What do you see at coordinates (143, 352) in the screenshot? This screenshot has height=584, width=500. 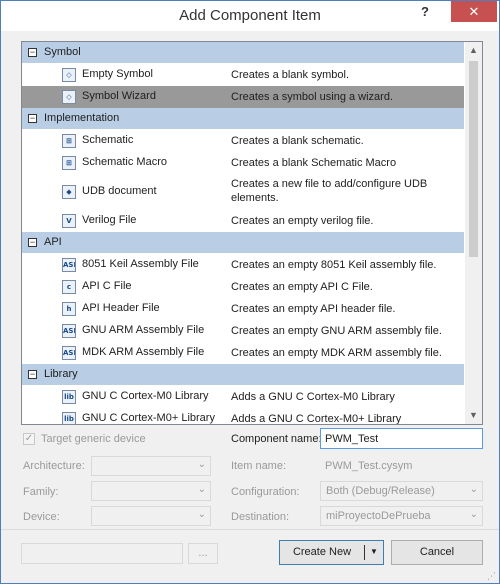 I see `item-name: MDK ARM Assembly File` at bounding box center [143, 352].